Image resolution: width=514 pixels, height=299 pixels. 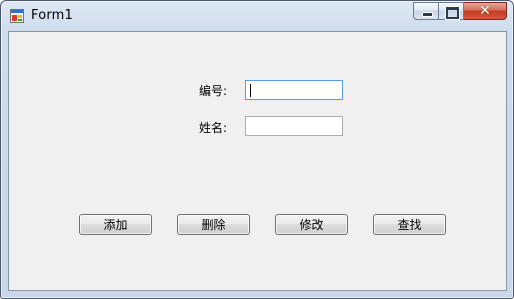 I want to click on delete-button: 删除, so click(x=213, y=224).